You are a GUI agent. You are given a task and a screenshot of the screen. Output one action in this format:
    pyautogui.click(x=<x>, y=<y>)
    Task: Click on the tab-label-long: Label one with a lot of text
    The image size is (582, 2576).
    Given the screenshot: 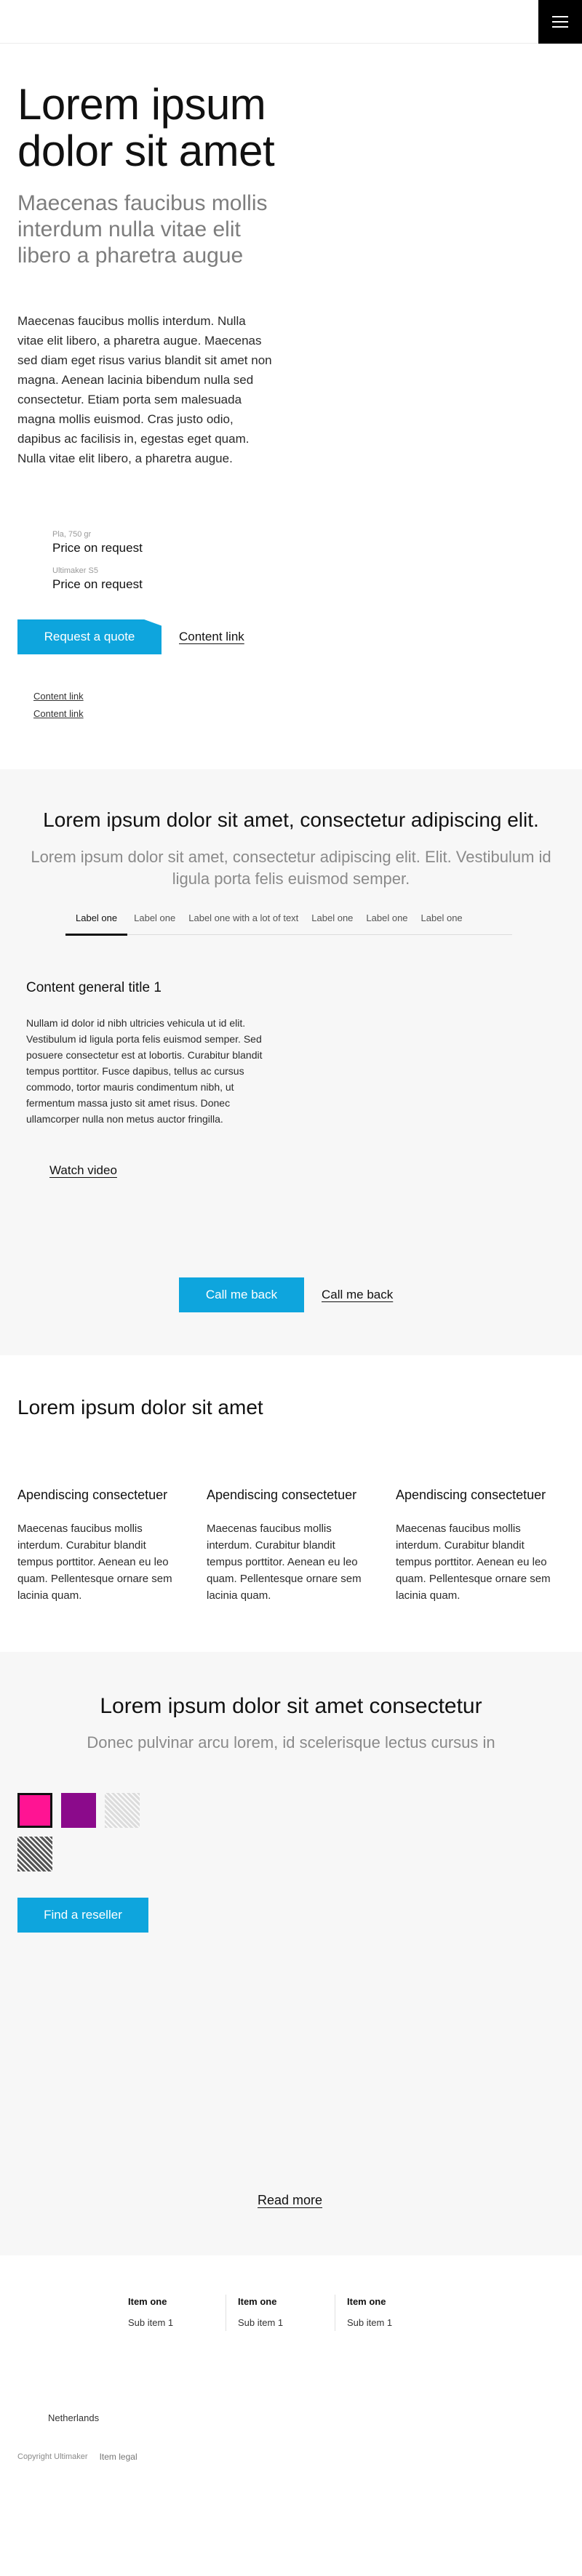 What is the action you would take?
    pyautogui.click(x=243, y=918)
    